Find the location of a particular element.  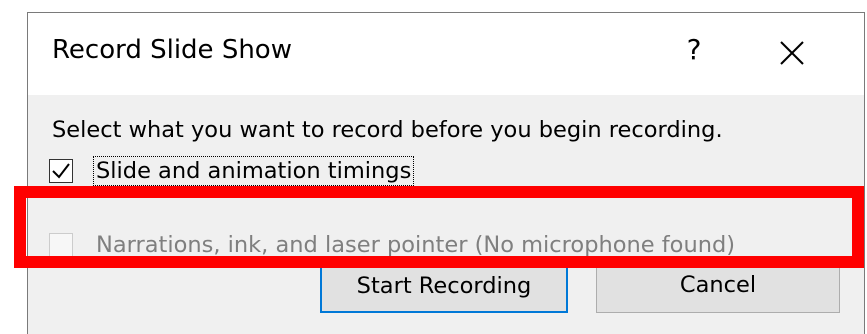

narrations-ink-laser-checkbox is located at coordinates (61, 245).